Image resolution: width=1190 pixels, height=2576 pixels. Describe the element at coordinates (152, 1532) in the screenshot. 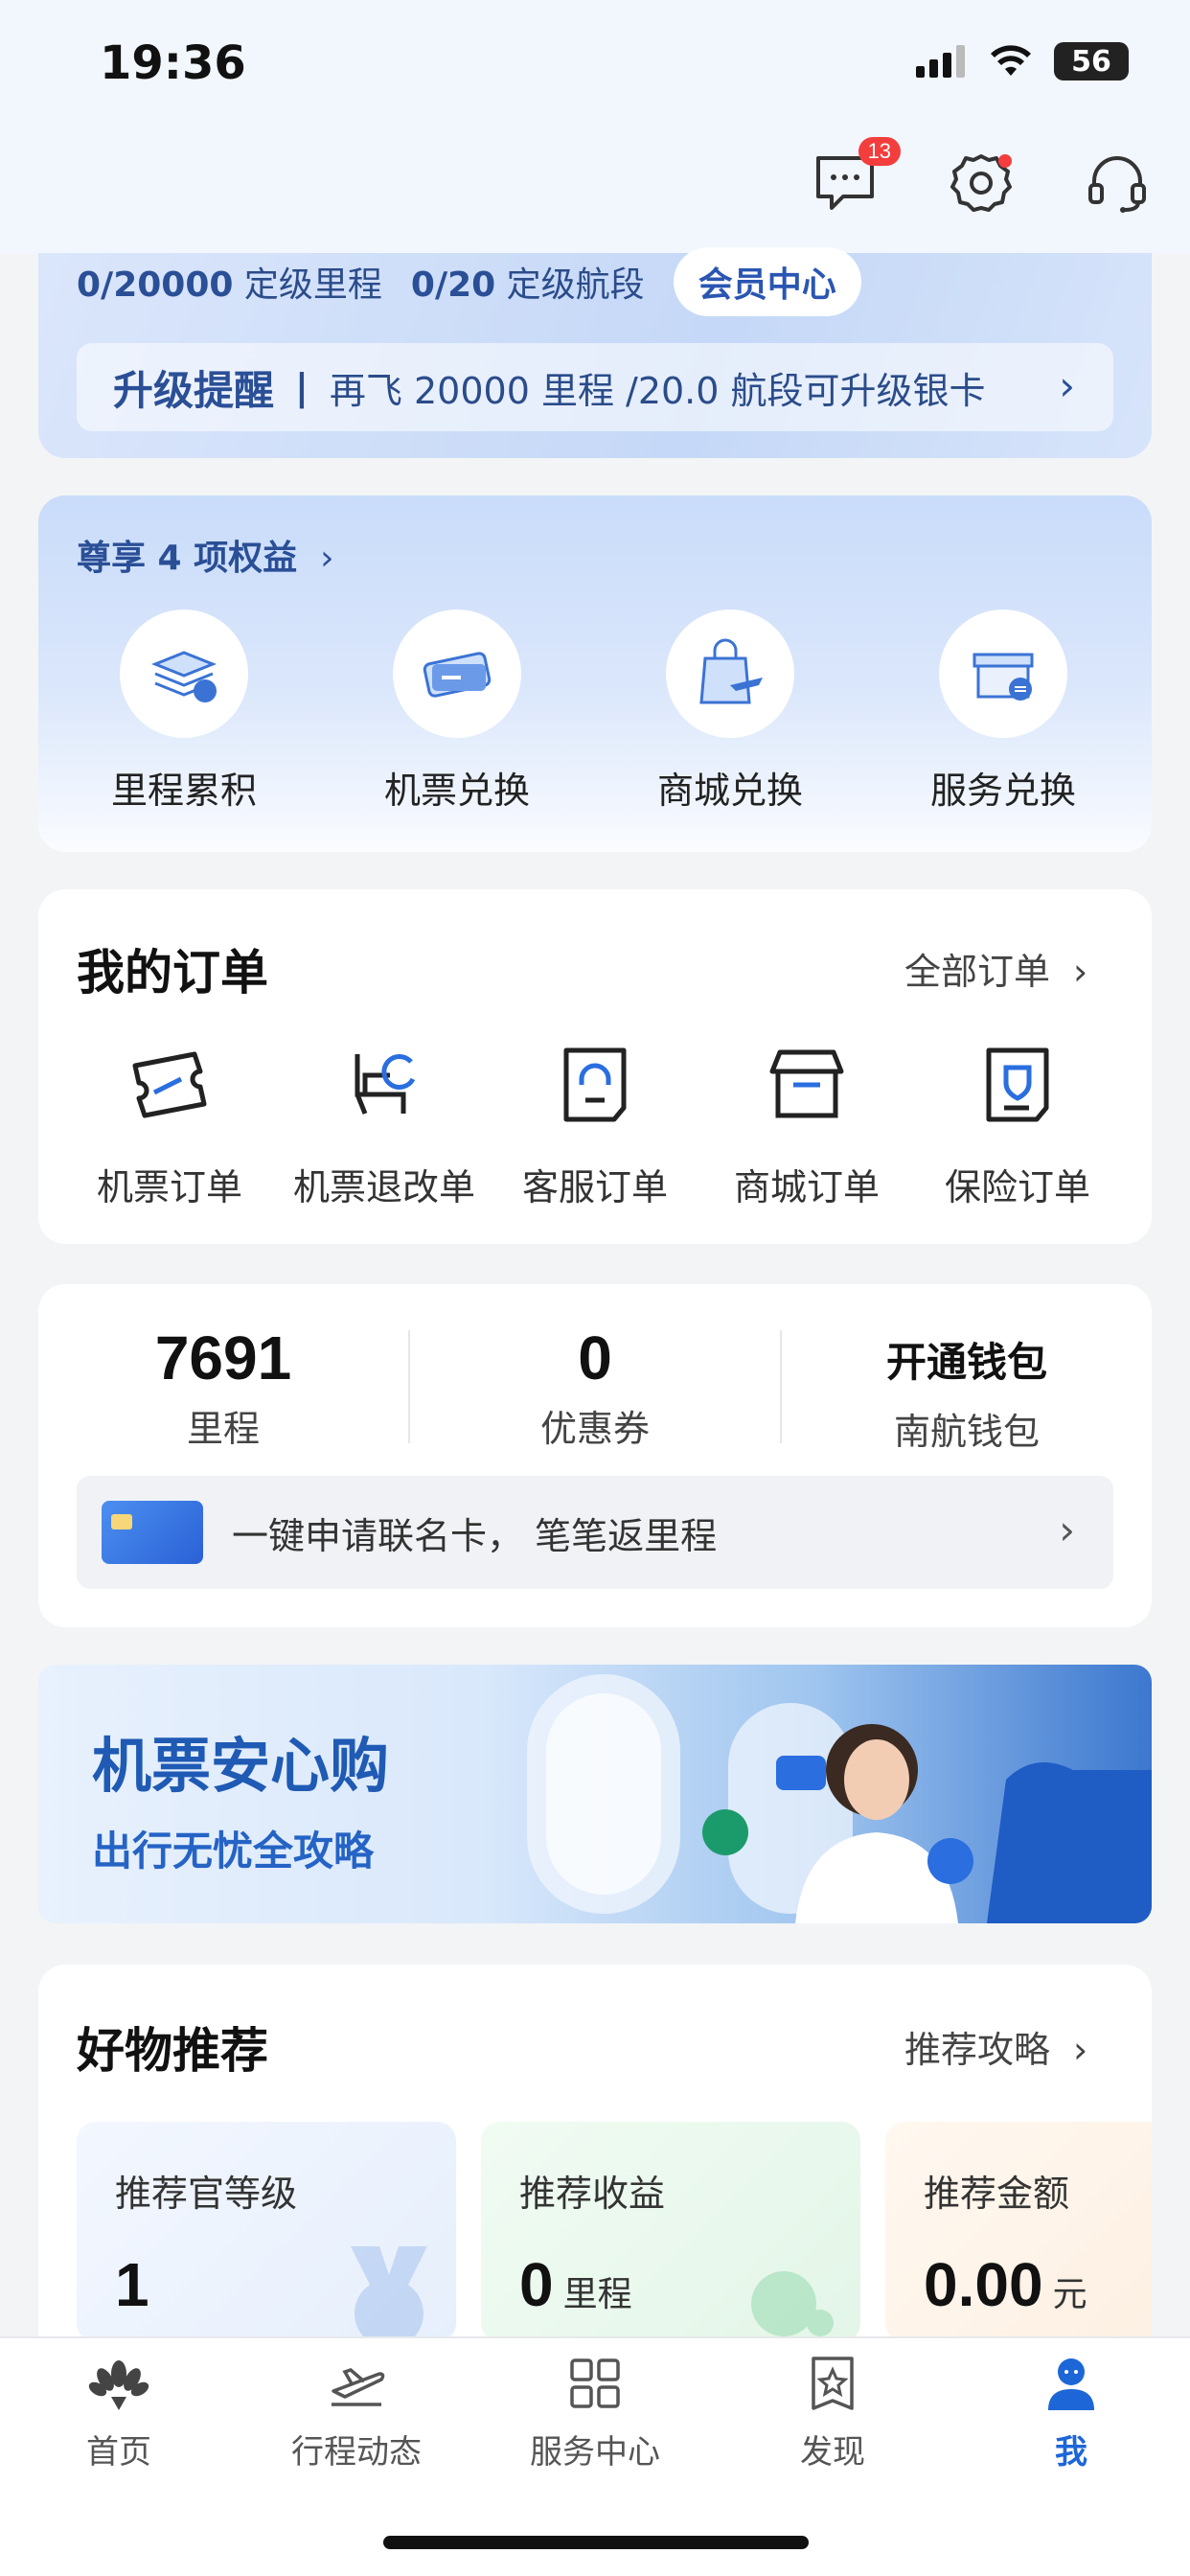

I see `credit-card-icon` at that location.